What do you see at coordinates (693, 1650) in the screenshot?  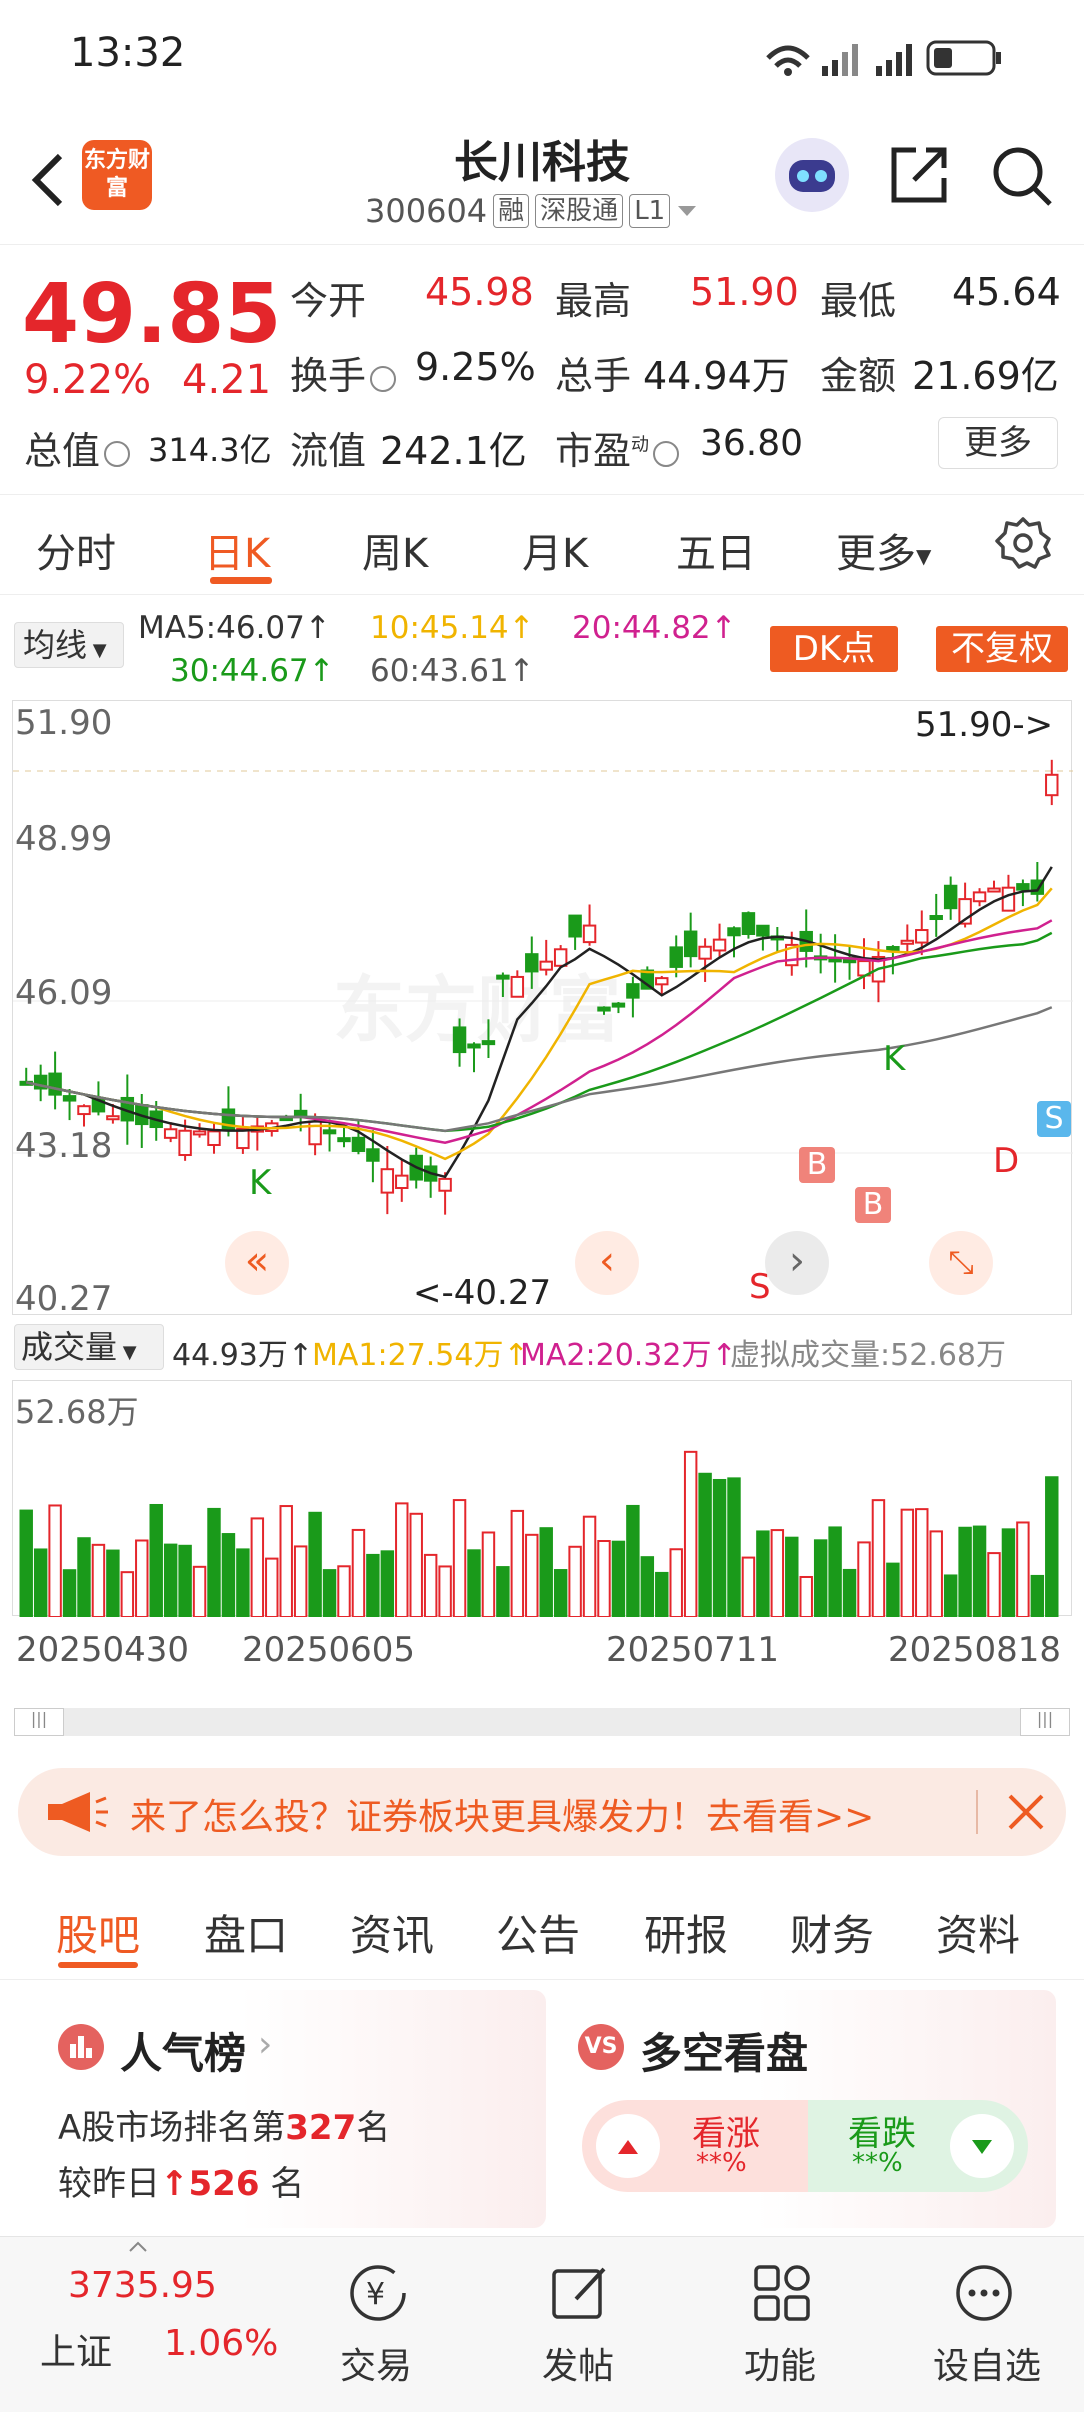 I see `date-label: 20250711` at bounding box center [693, 1650].